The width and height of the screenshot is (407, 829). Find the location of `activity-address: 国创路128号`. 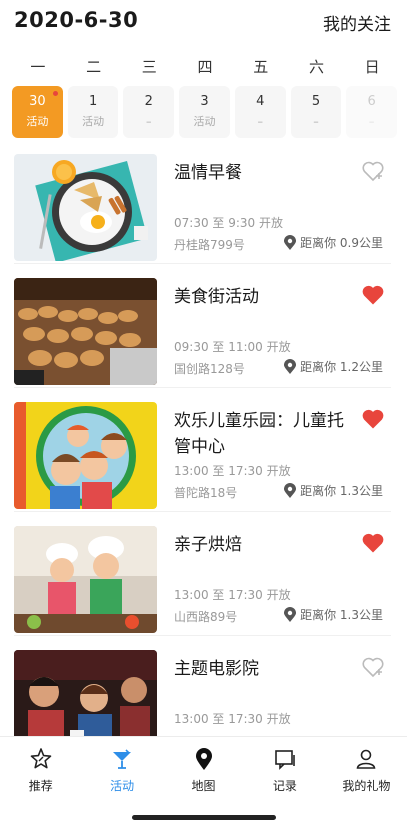

activity-address: 国创路128号 is located at coordinates (209, 369).